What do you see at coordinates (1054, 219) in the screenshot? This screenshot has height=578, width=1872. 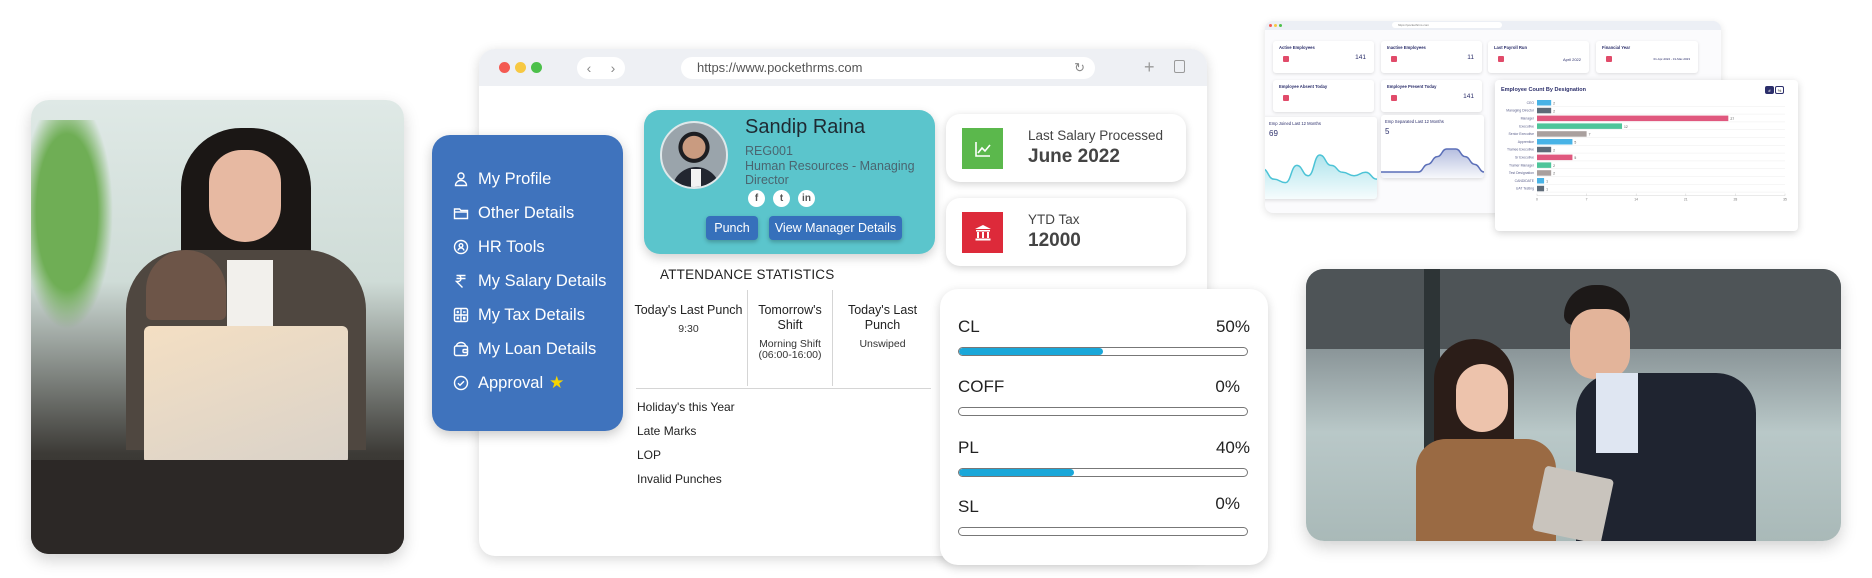 I see `stat-label: YTD Tax` at bounding box center [1054, 219].